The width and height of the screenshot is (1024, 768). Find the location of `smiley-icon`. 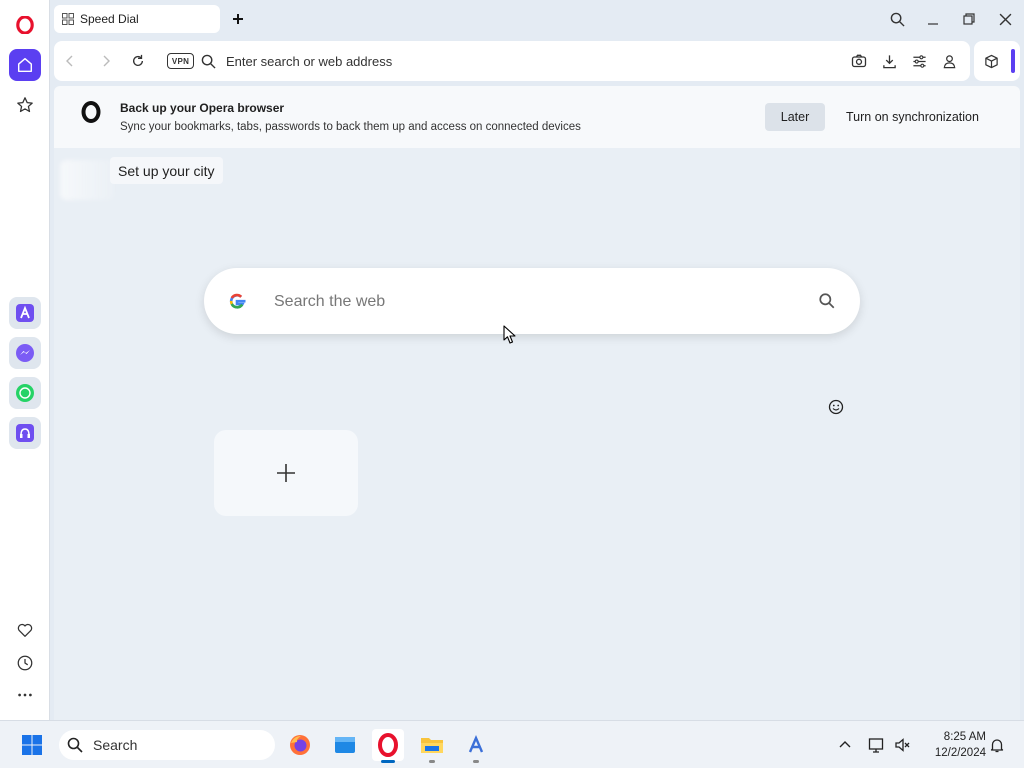

smiley-icon is located at coordinates (836, 407).